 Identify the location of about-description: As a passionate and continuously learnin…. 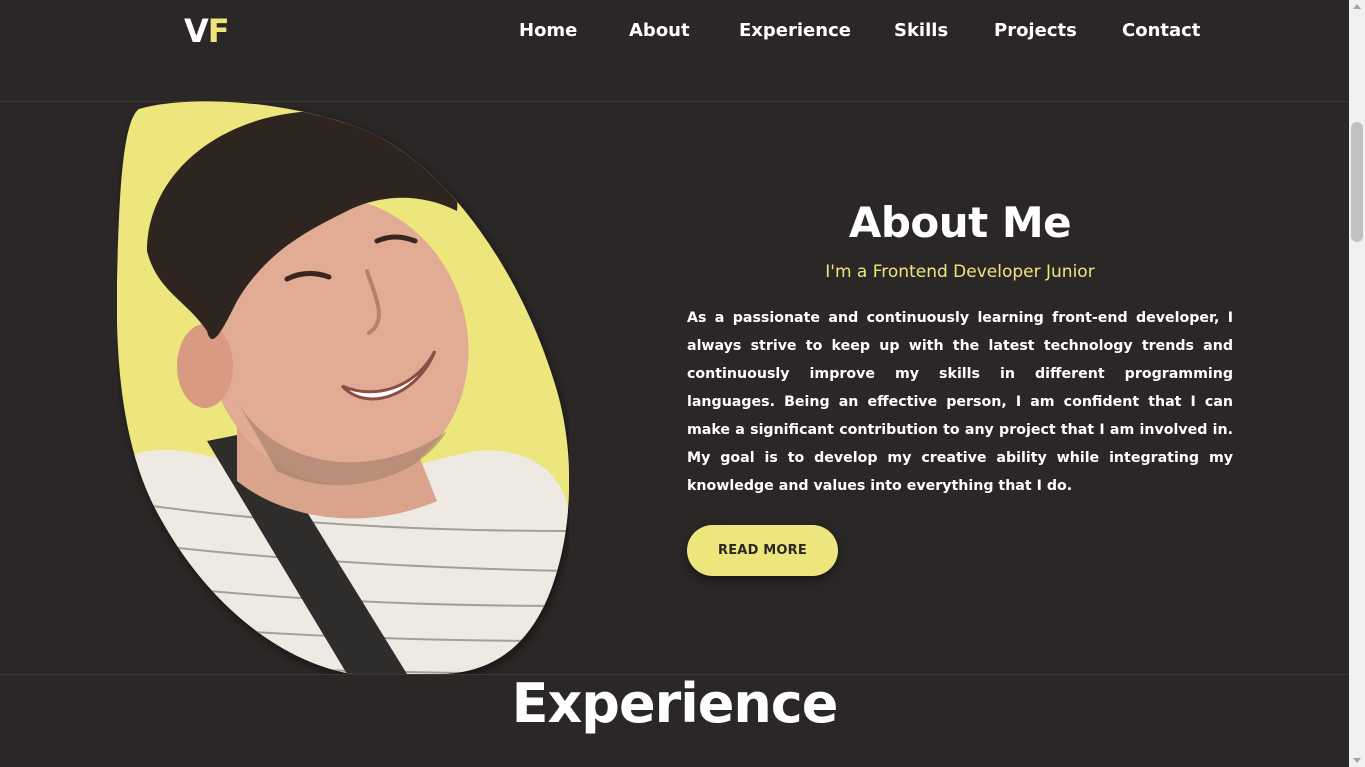
(960, 402).